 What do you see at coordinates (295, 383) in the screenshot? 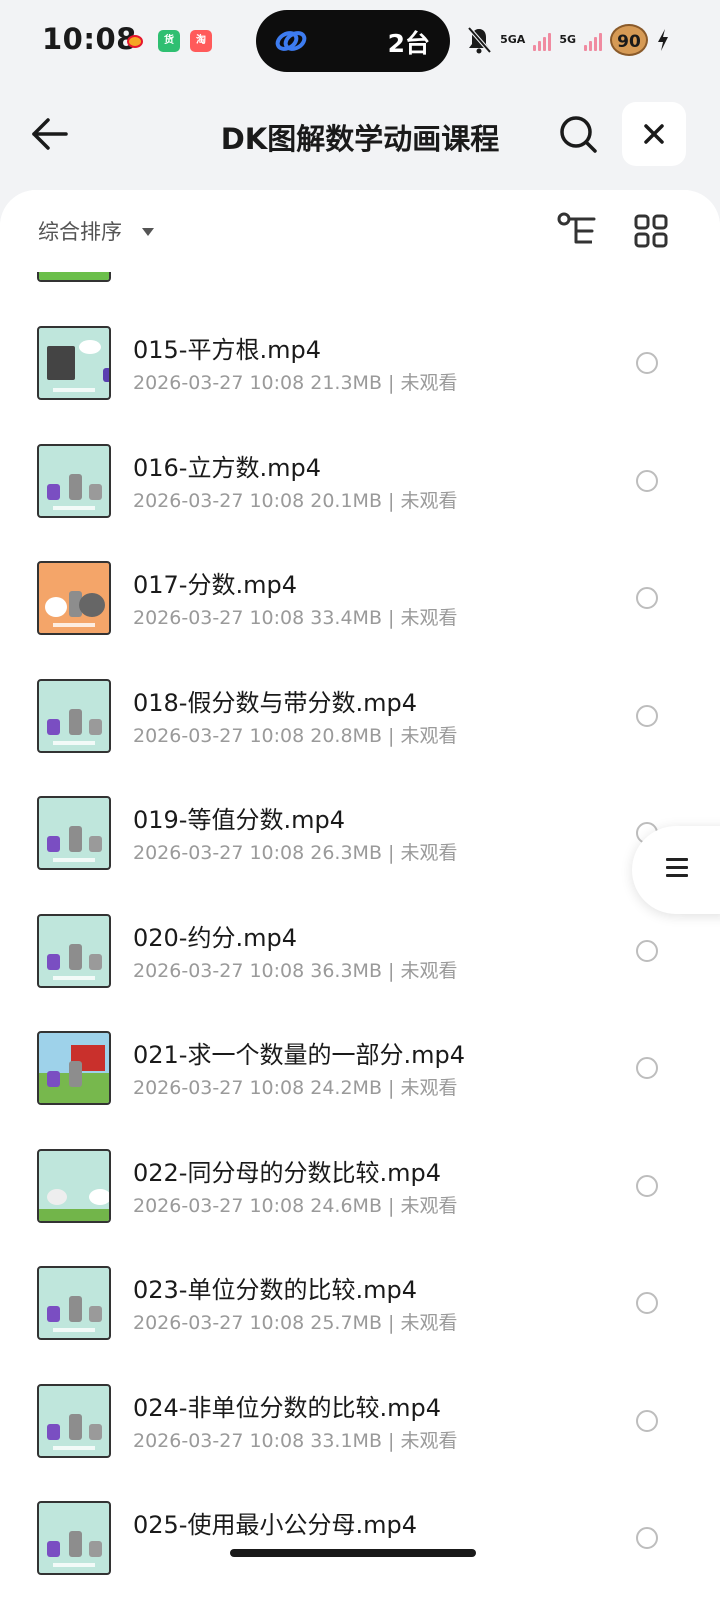
I see `file-meta: 2026-03-27 10:08 21.3MB | 未观看` at bounding box center [295, 383].